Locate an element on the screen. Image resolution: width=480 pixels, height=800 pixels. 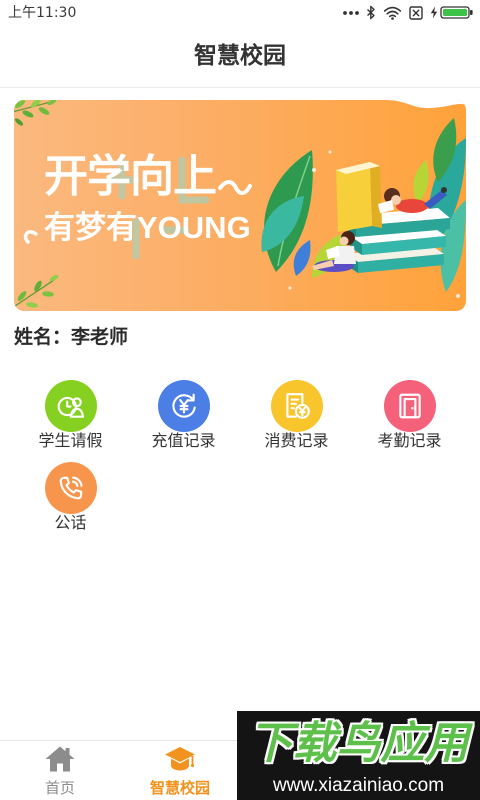
tab-label: 首页 is located at coordinates (59, 788).